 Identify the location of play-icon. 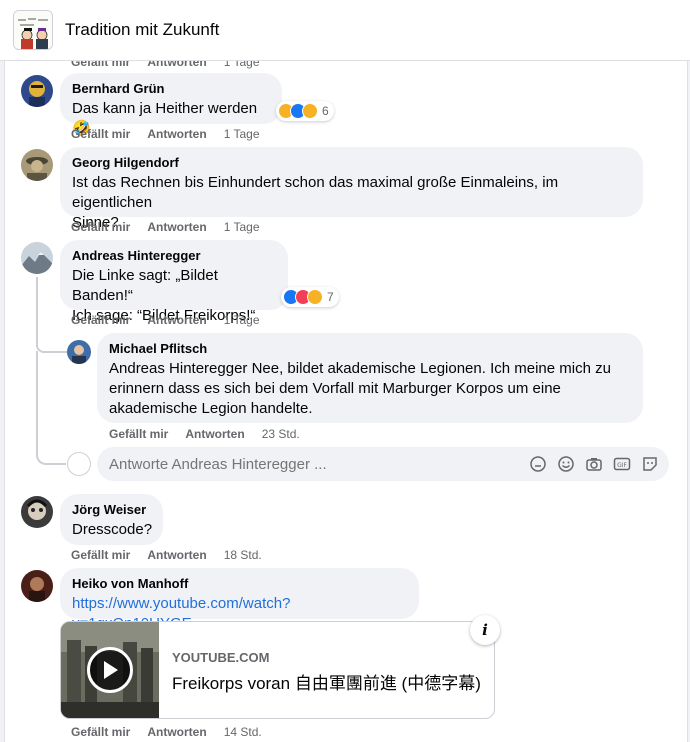
(110, 670).